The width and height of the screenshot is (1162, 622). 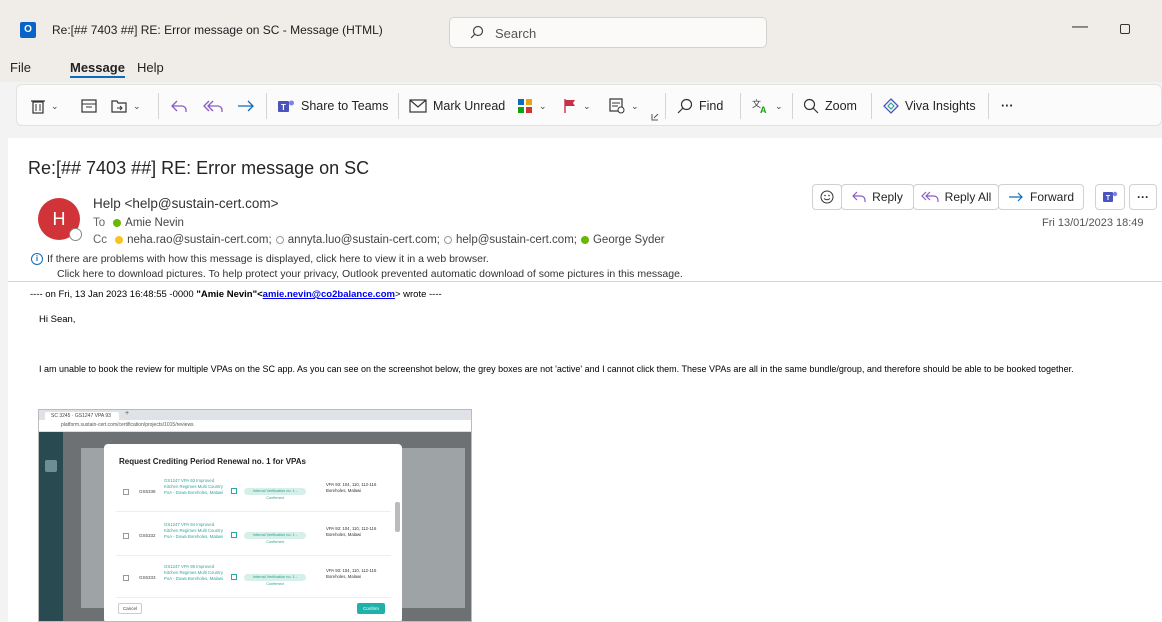 I want to click on zoom-button: Zoom, so click(x=830, y=106).